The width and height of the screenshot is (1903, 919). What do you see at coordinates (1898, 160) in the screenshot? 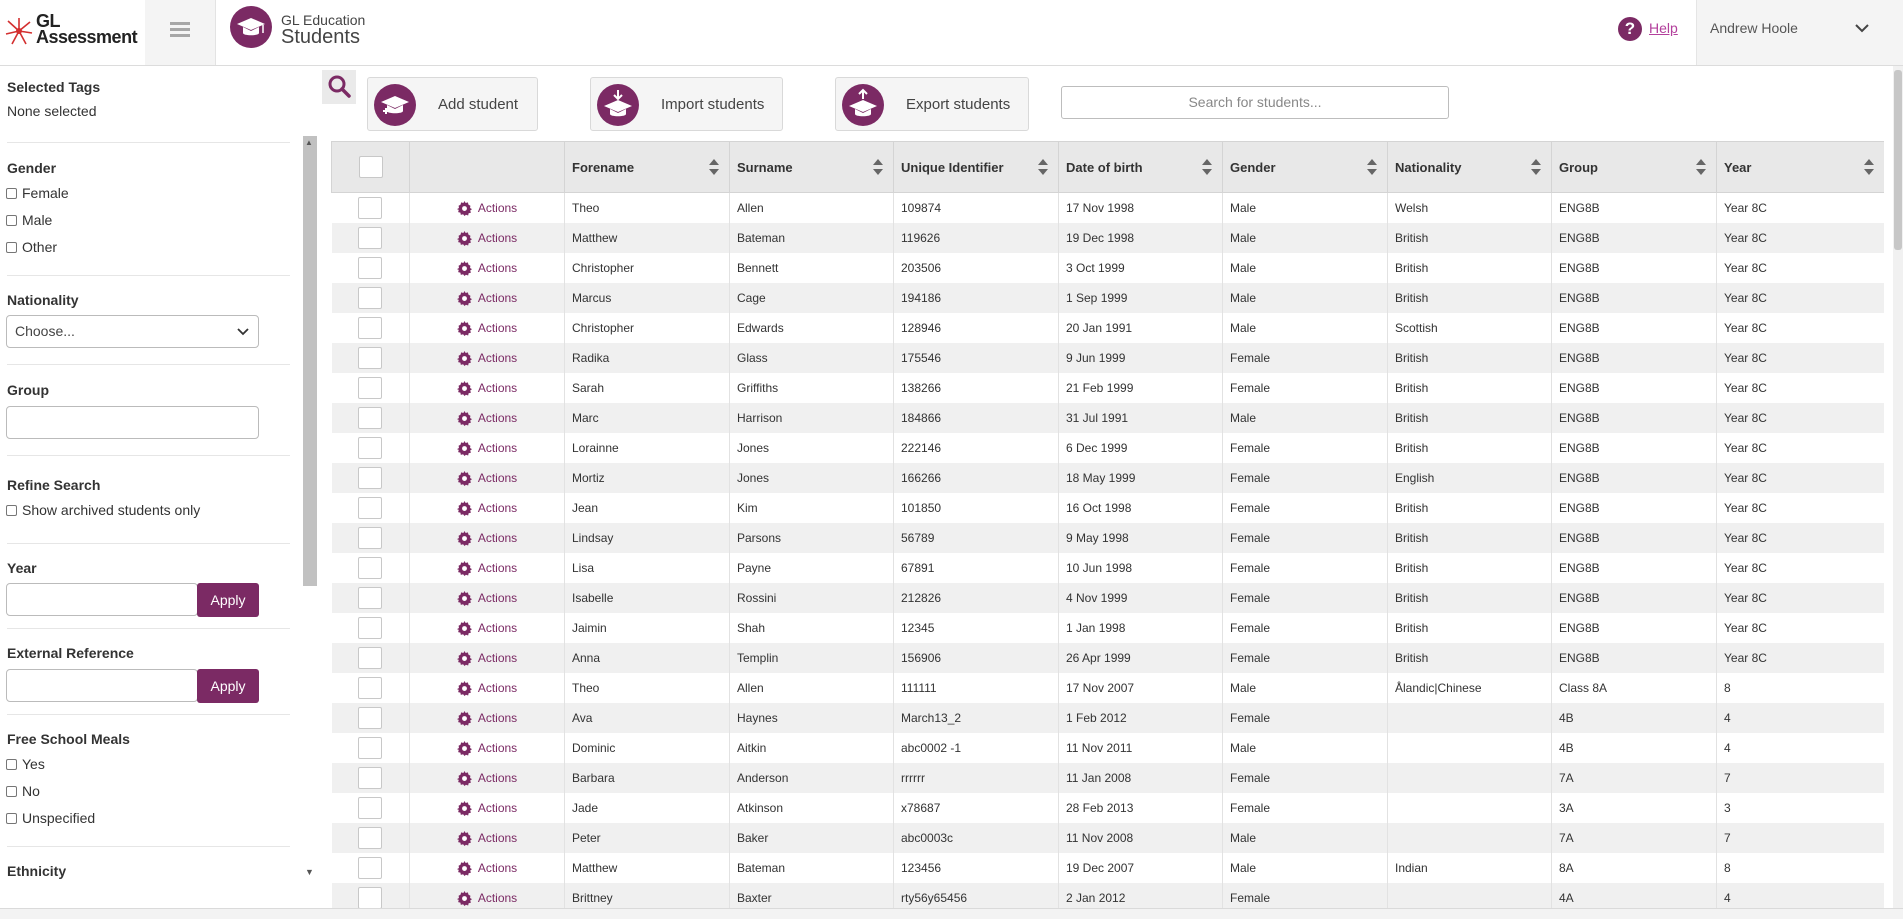
I see `page-scrollbar-thumb` at bounding box center [1898, 160].